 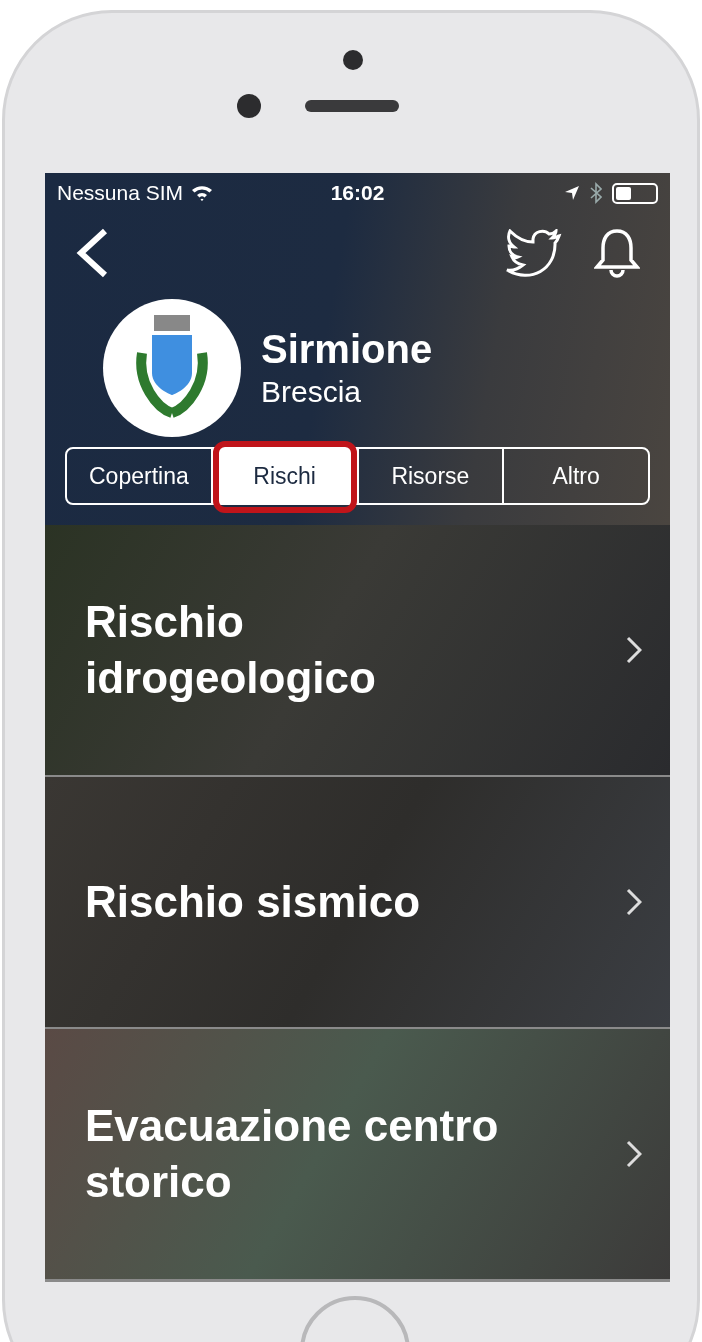 I want to click on province-subtitle: Brescia, so click(x=312, y=392).